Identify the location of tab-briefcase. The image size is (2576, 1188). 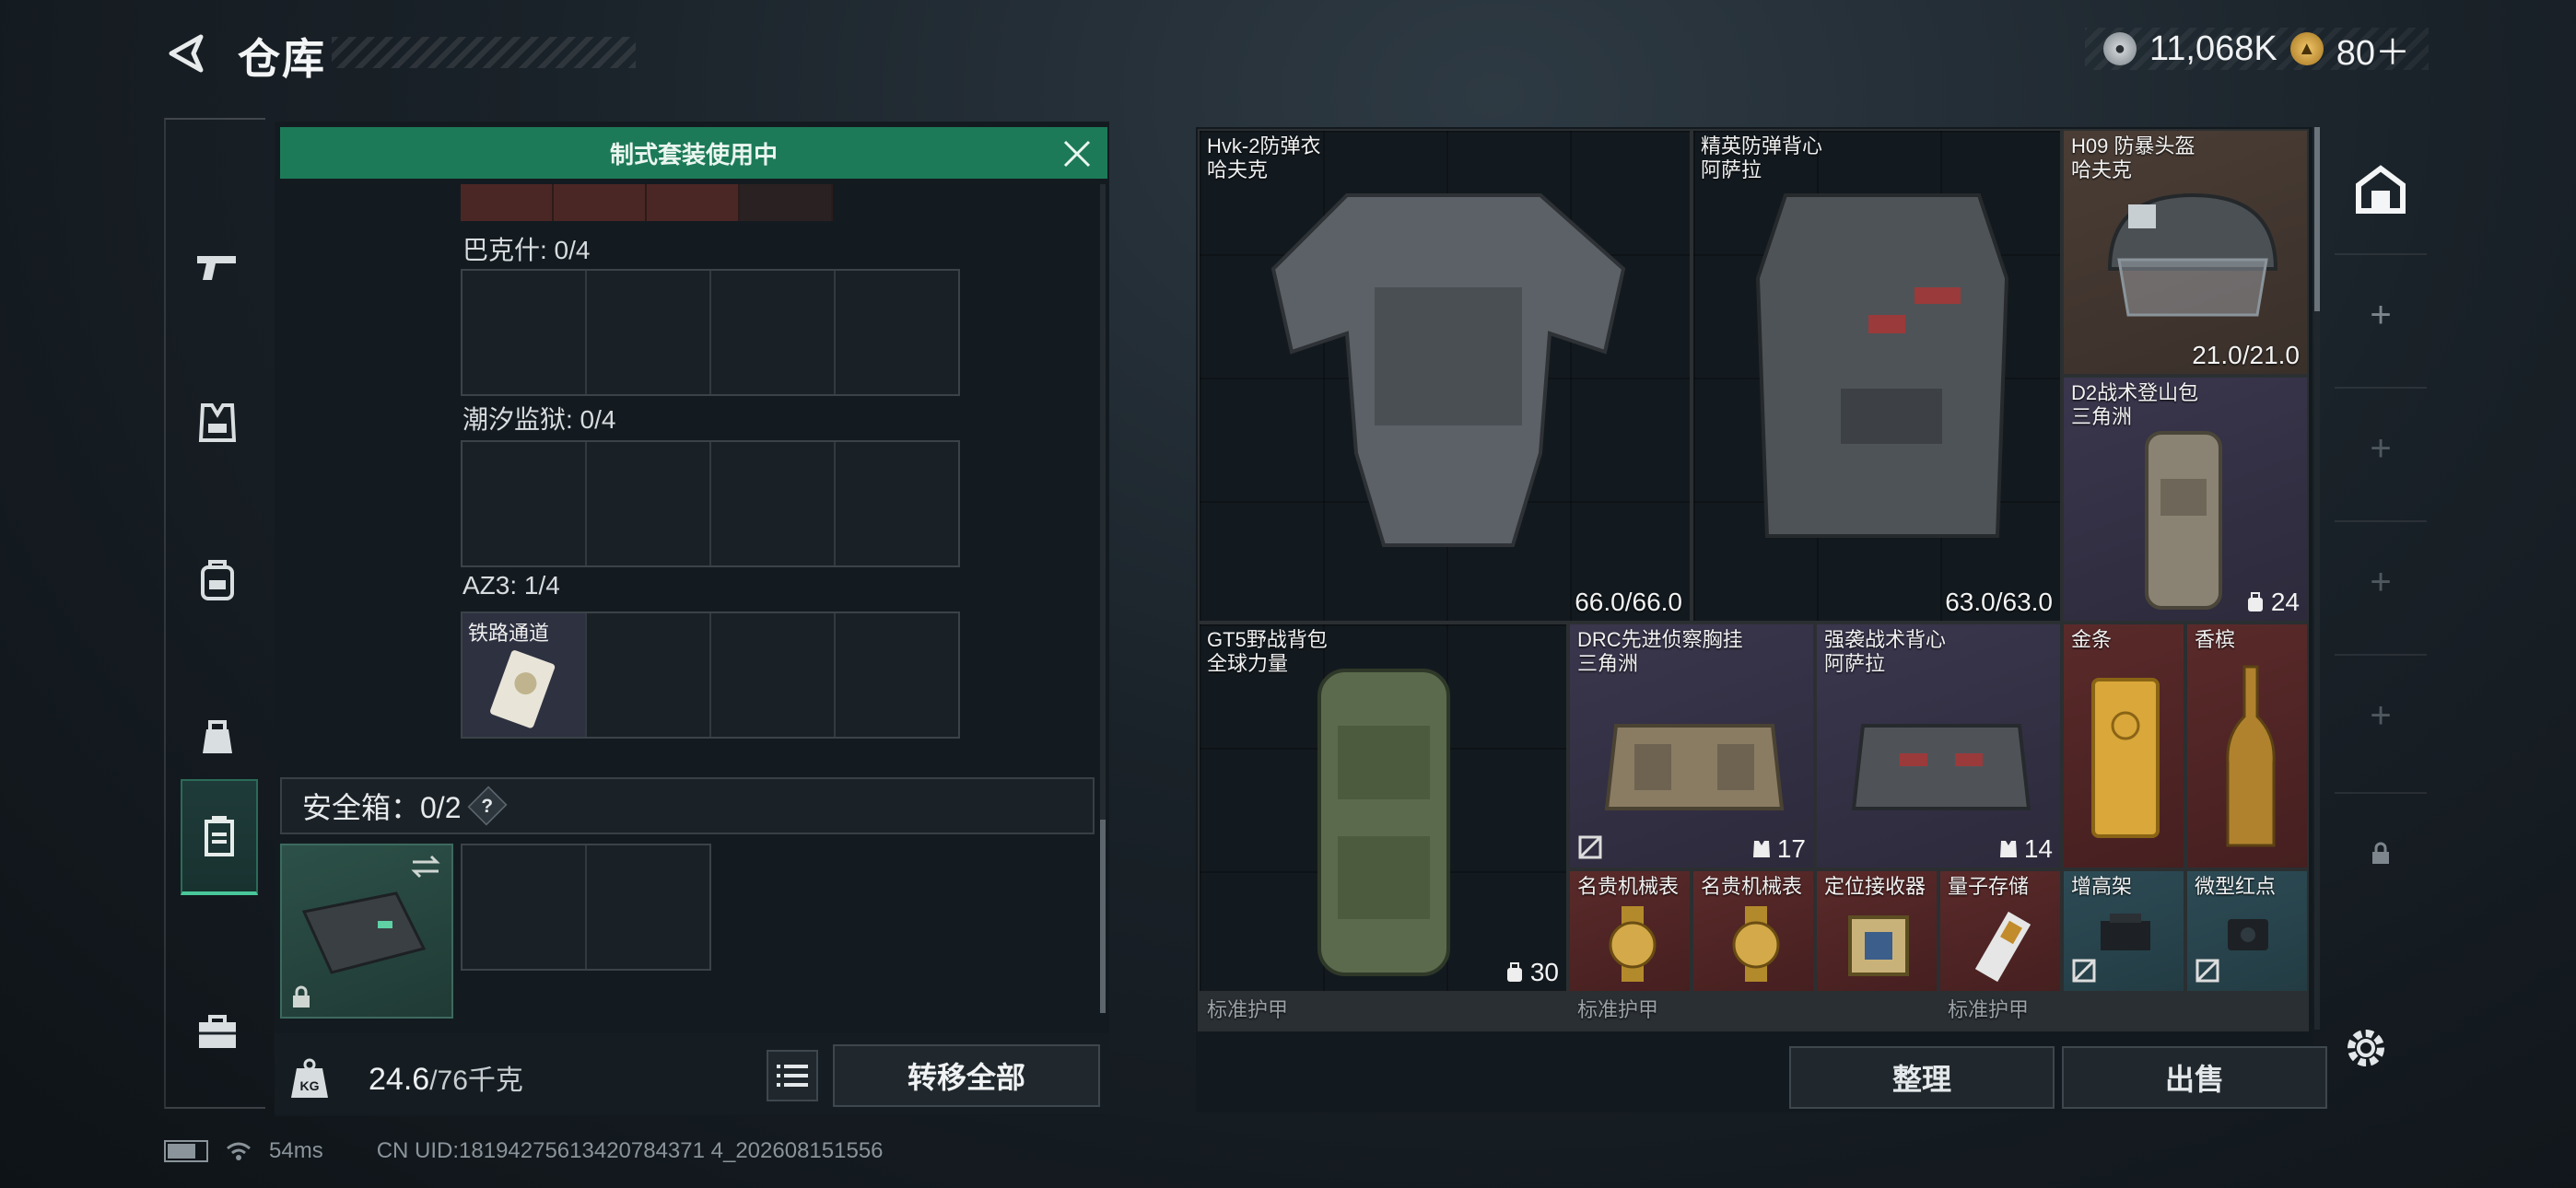
(217, 1031).